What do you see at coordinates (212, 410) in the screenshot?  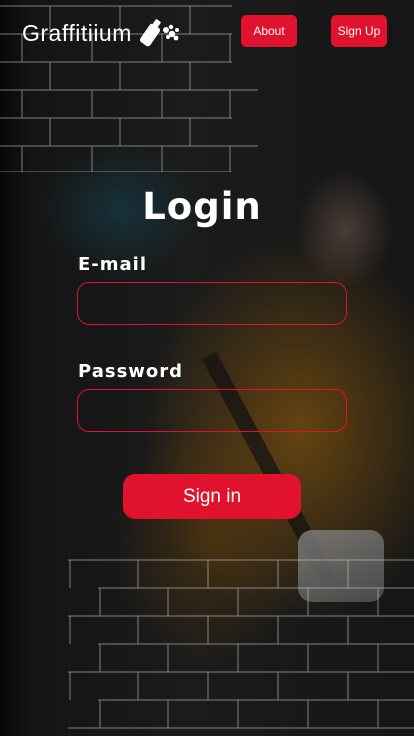 I see `password-field` at bounding box center [212, 410].